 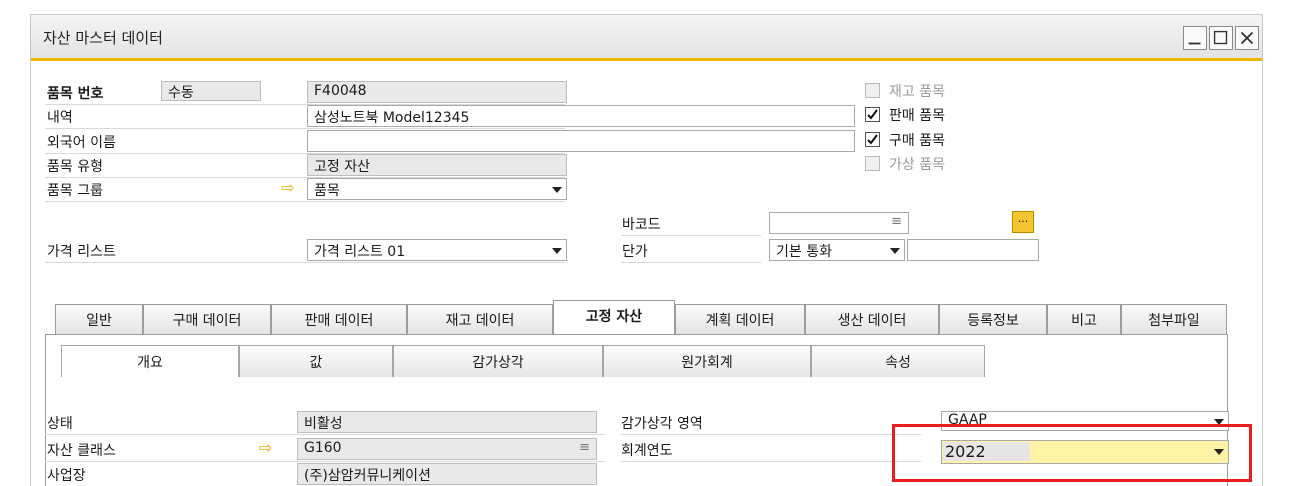 I want to click on window-title: 자산 마스터 데이터, so click(x=103, y=38).